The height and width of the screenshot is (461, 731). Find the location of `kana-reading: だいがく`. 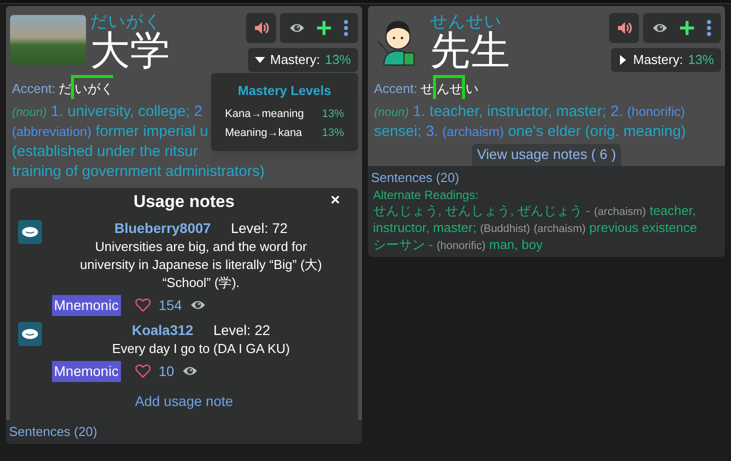

kana-reading: だいがく is located at coordinates (126, 21).